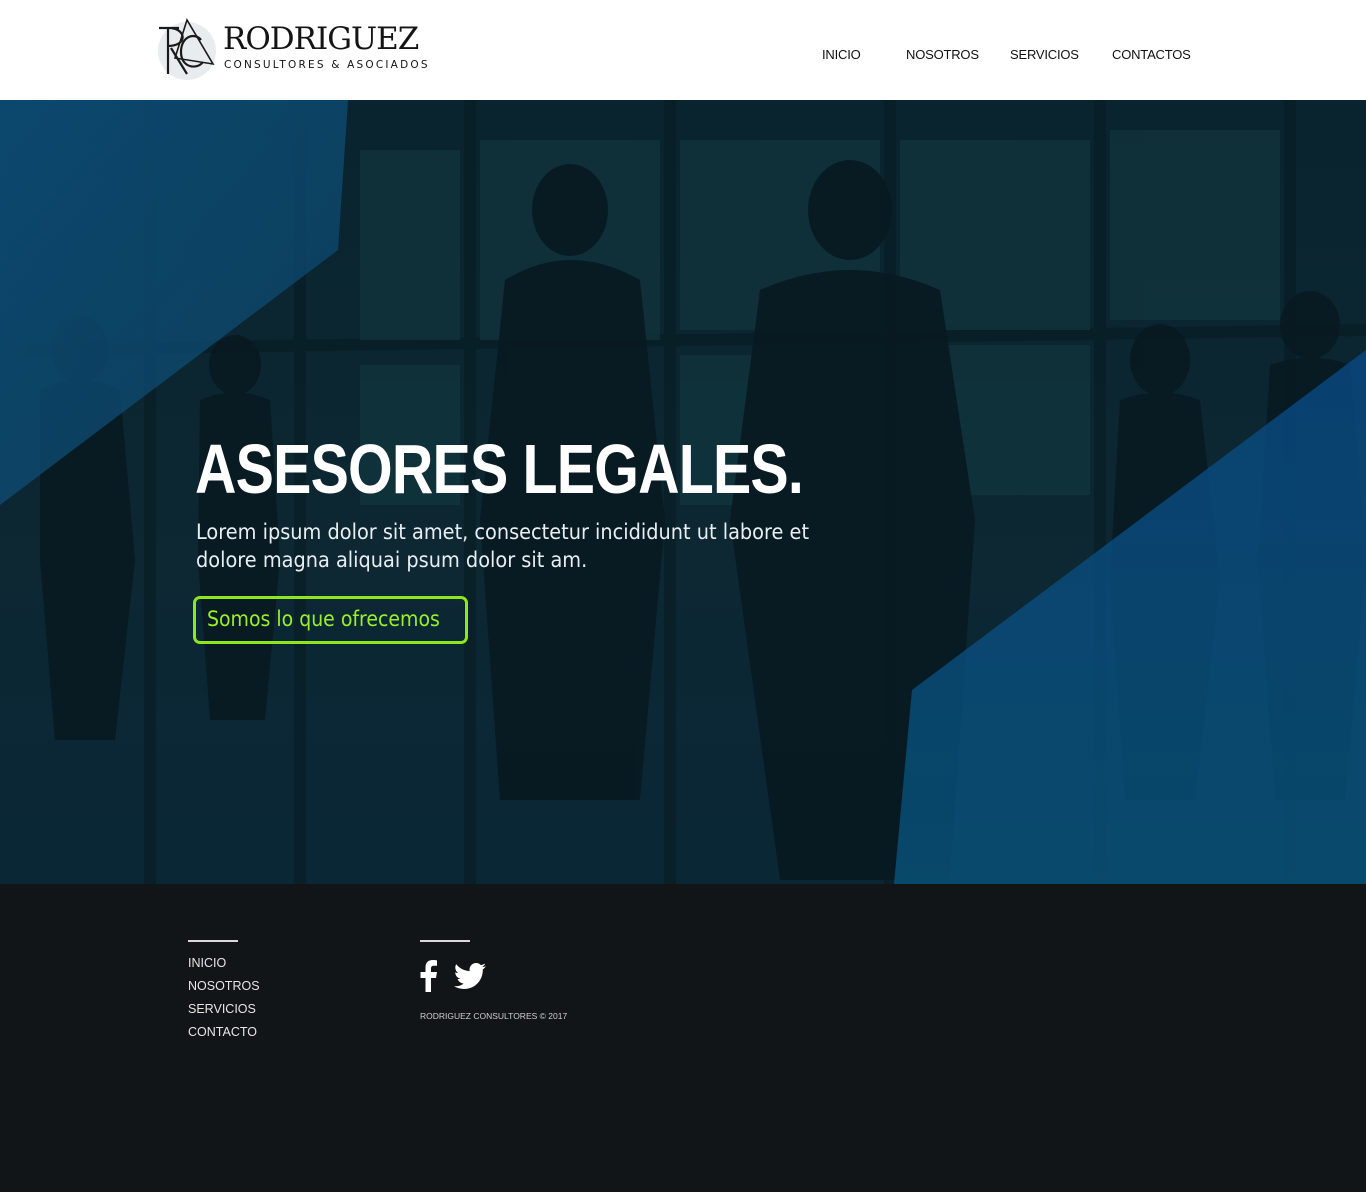  What do you see at coordinates (224, 963) in the screenshot?
I see `footer-link-inicio: INICIO` at bounding box center [224, 963].